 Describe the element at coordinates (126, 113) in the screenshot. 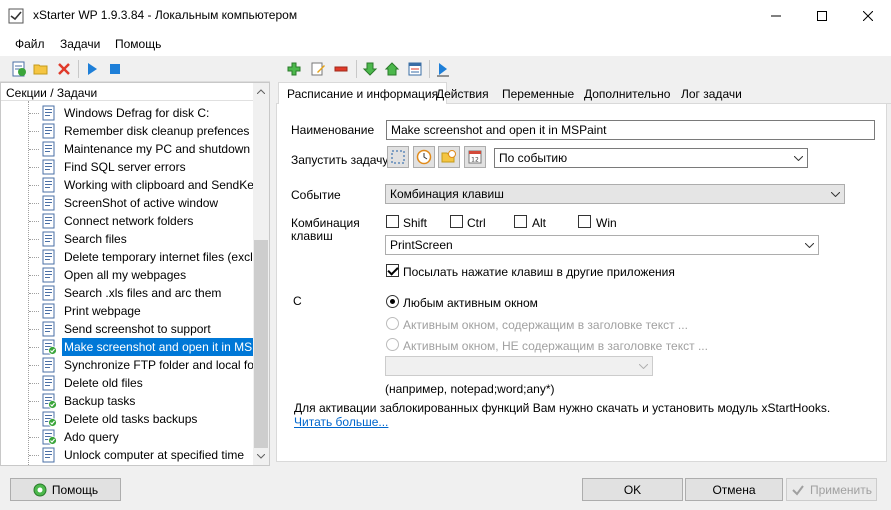

I see `task-item: Windows Defrag for disk C:` at that location.